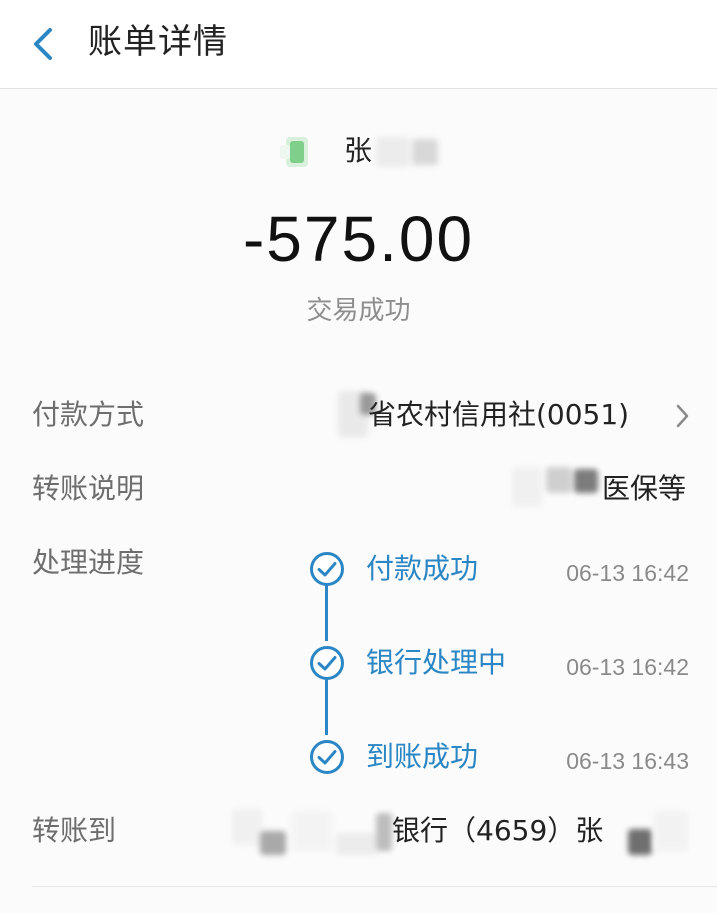 Image resolution: width=717 pixels, height=913 pixels. I want to click on payee-section: 张, so click(358, 151).